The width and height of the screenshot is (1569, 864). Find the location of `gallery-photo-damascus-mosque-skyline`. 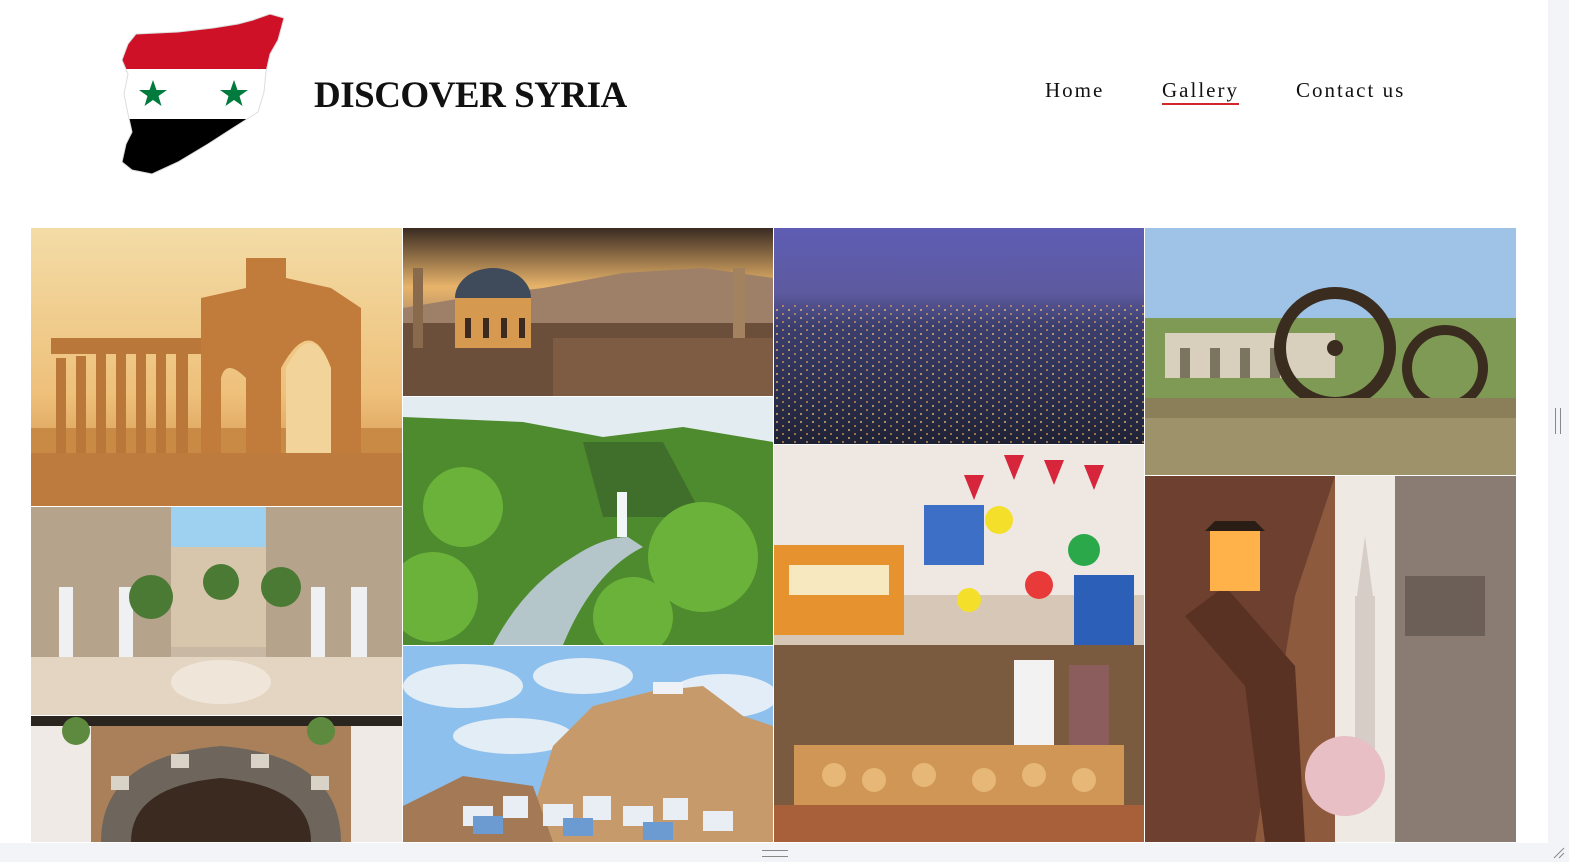

gallery-photo-damascus-mosque-skyline is located at coordinates (588, 312).